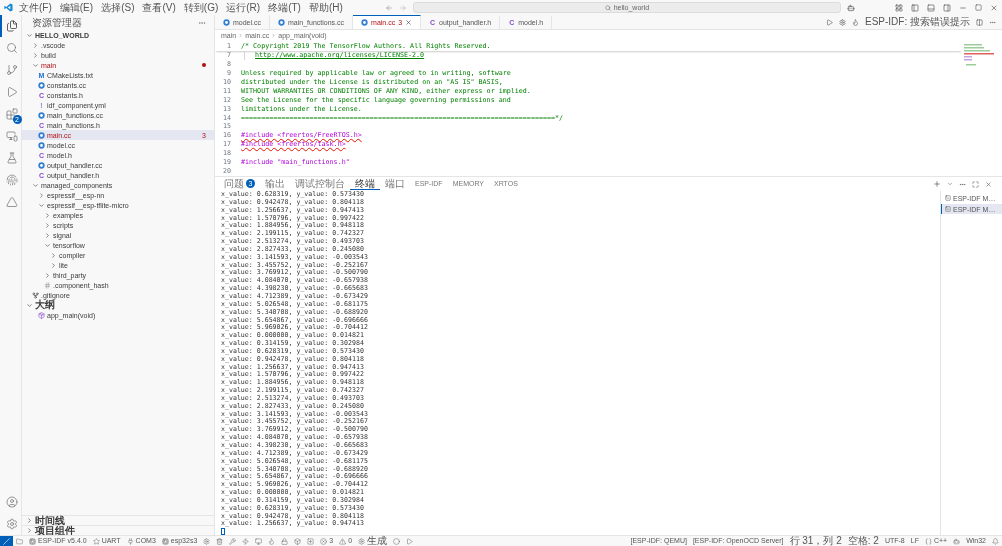 This screenshot has width=1002, height=546. I want to click on menu-item: 编辑(E), so click(76, 7).